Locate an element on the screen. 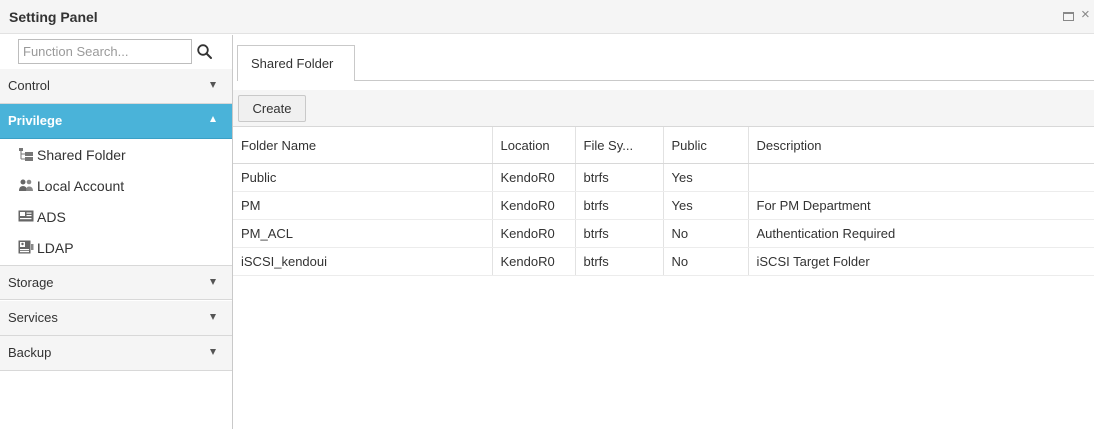  cell-description: iSCSI Target Folder is located at coordinates (921, 261).